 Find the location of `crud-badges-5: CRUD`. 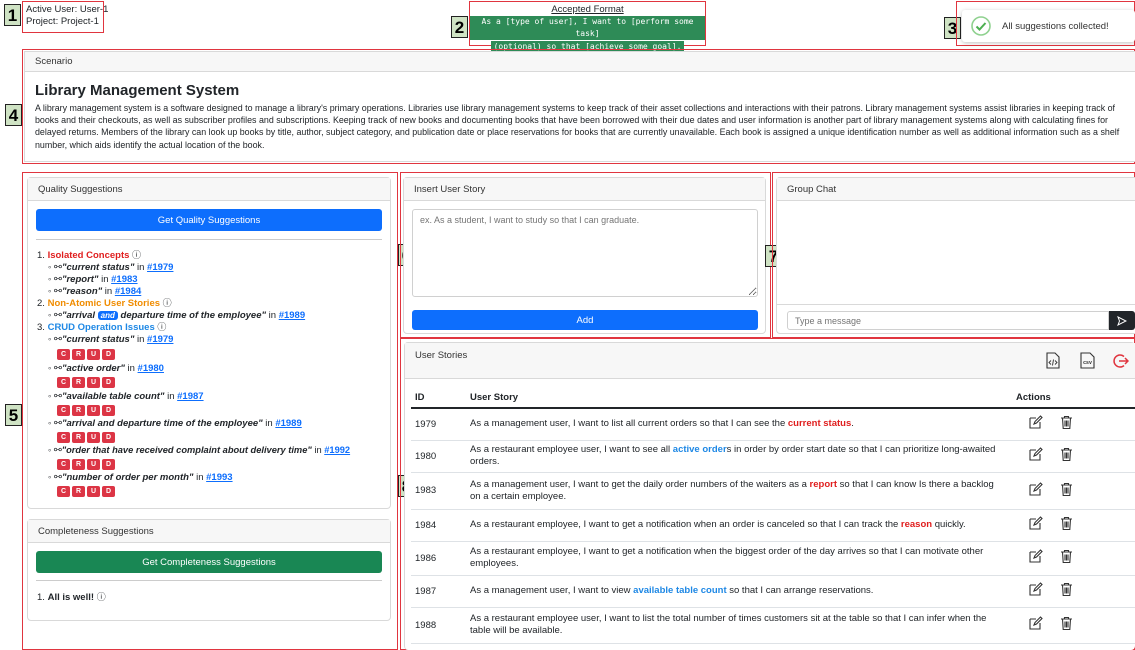

crud-badges-5: CRUD is located at coordinates (87, 464).